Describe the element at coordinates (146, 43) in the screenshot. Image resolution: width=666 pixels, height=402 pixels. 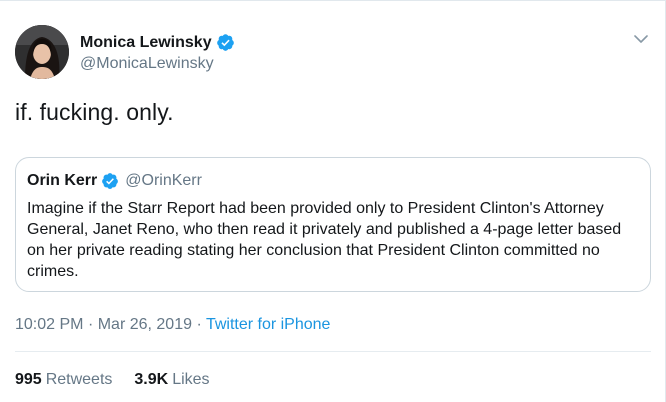
I see `author-display-name: Monica Lewinsky` at that location.